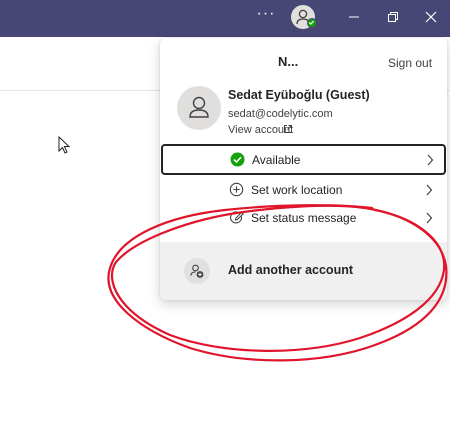  I want to click on set-status-message-item: Set status message, so click(303, 217).